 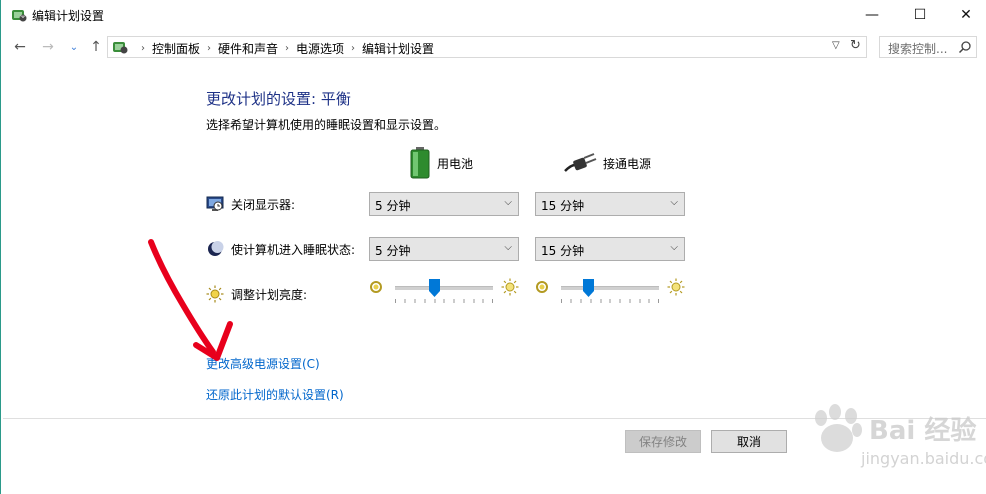 What do you see at coordinates (563, 251) in the screenshot?
I see `sleep-plugged-value: 15 分钟` at bounding box center [563, 251].